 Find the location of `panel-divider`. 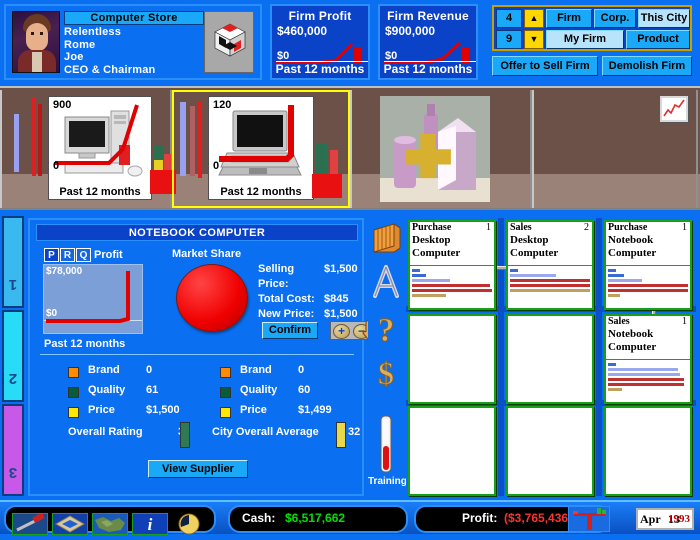

panel-divider is located at coordinates (197, 354).